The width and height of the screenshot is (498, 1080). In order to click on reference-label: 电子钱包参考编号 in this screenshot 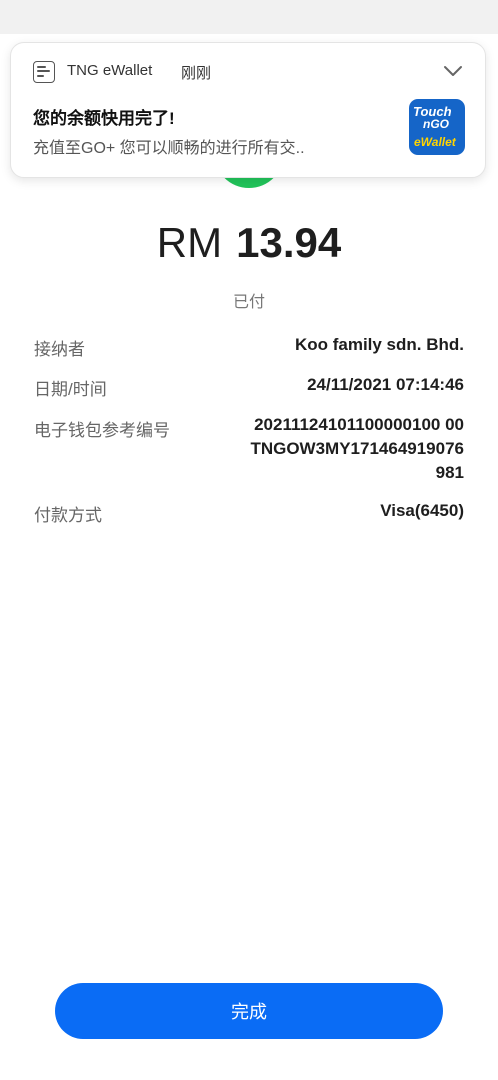, I will do `click(102, 430)`.